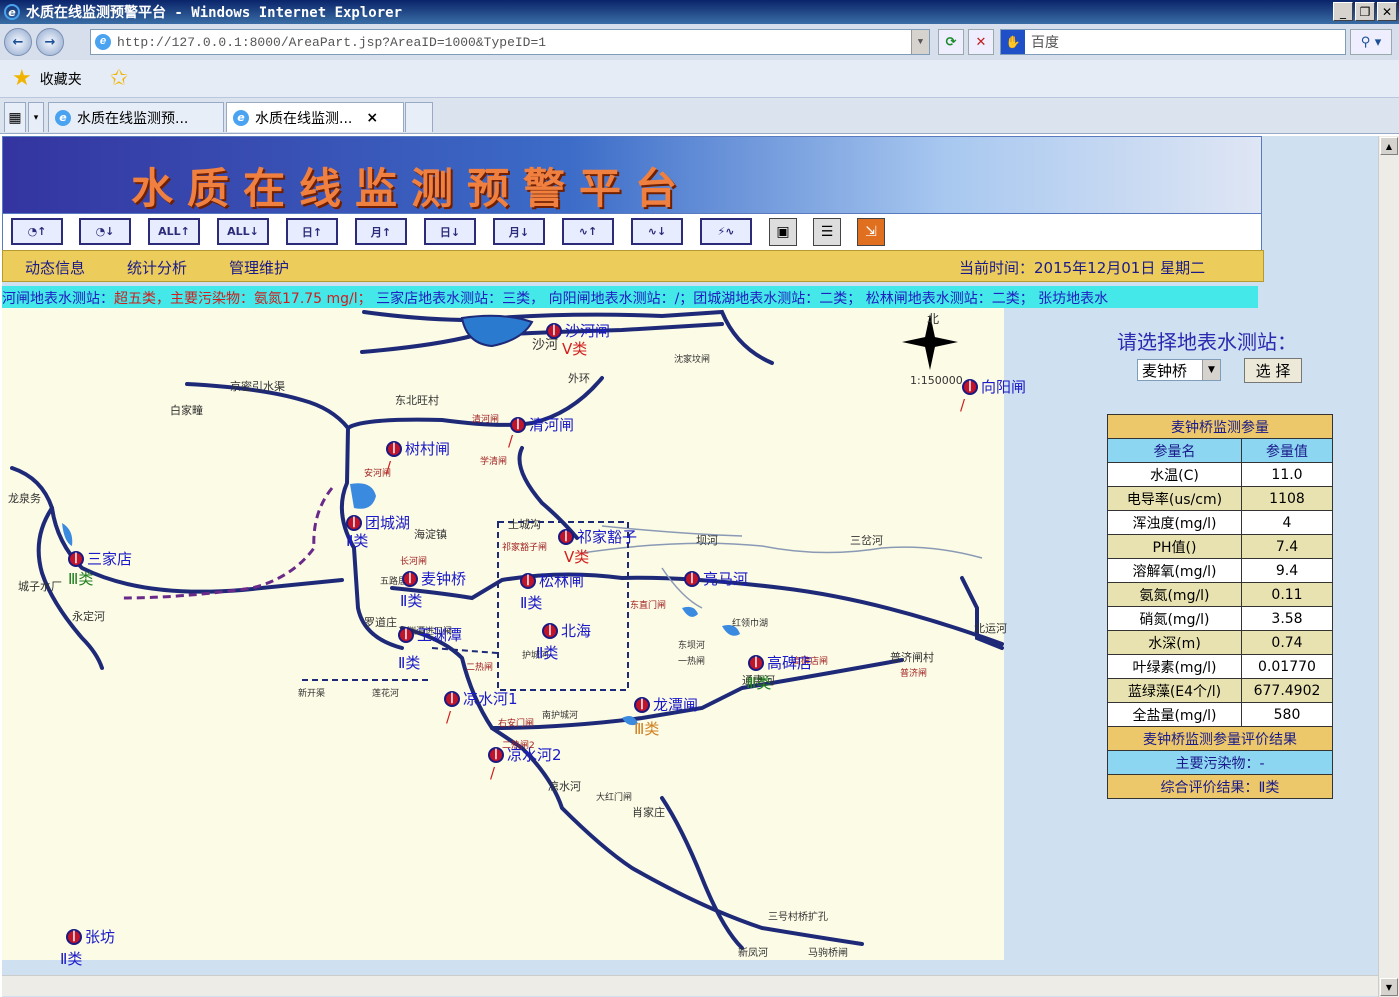 The height and width of the screenshot is (997, 1399). What do you see at coordinates (486, 420) in the screenshot?
I see `map-gate: 清河闸` at bounding box center [486, 420].